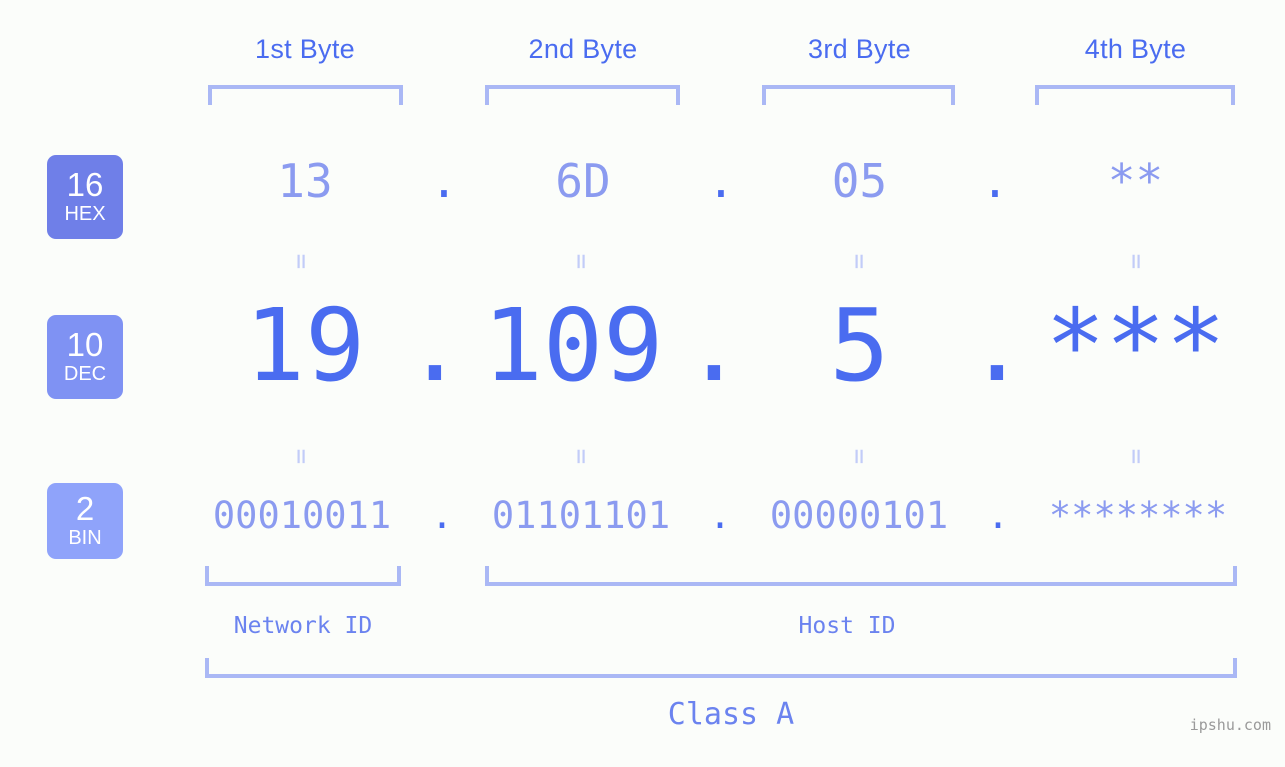 The width and height of the screenshot is (1285, 767). What do you see at coordinates (85, 345) in the screenshot?
I see `base-badge-dec-number: 10` at bounding box center [85, 345].